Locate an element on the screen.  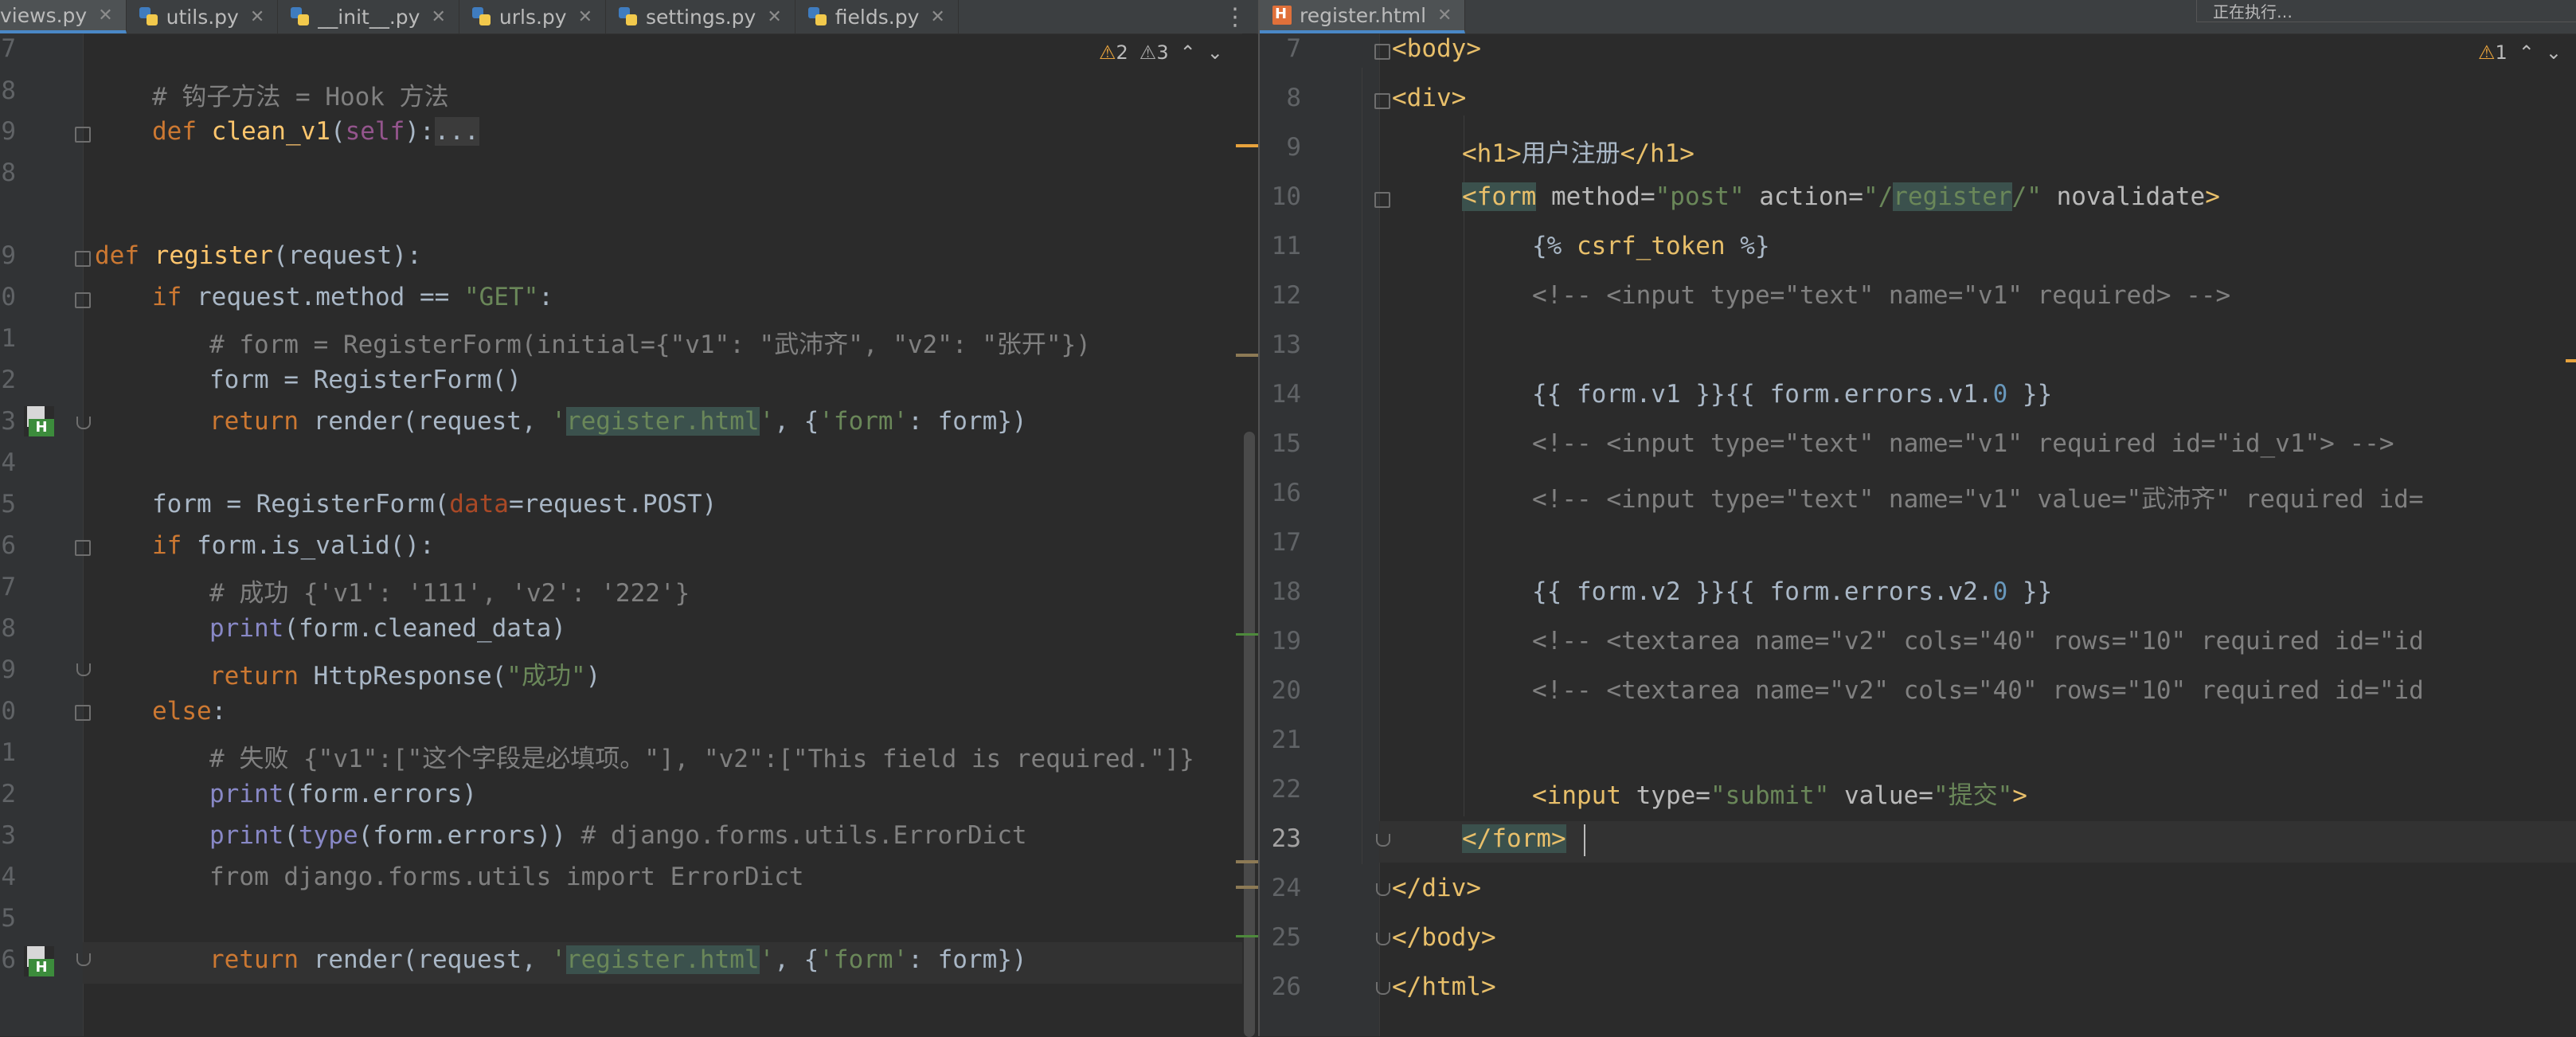
tab-fields-py: fields.py ✕ is located at coordinates (877, 16).